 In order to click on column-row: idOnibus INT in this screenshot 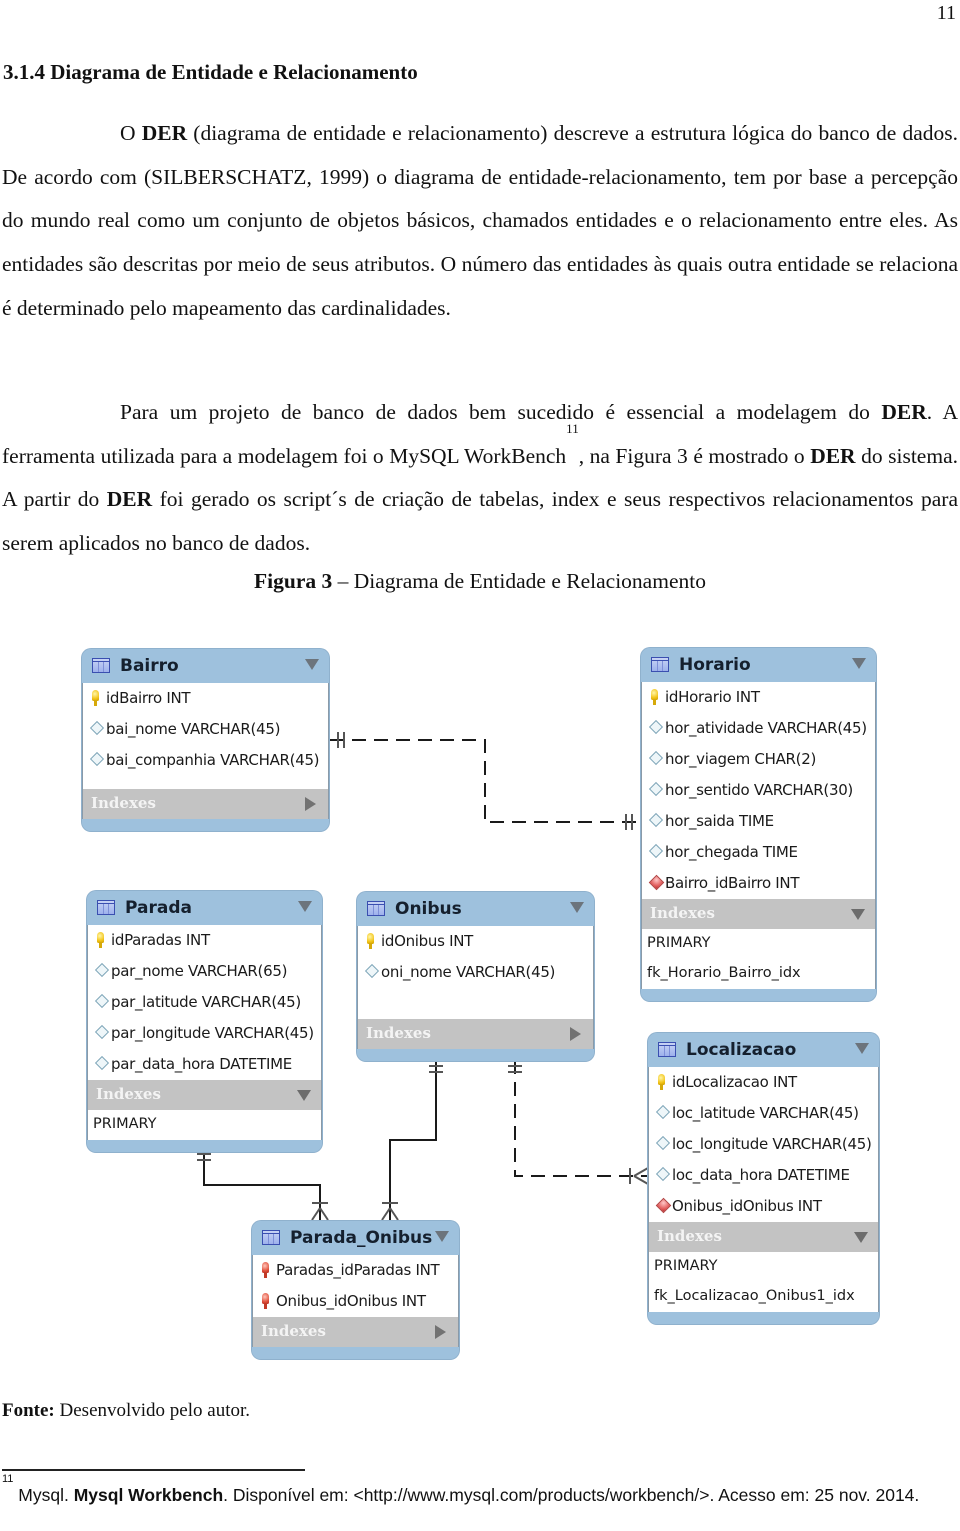, I will do `click(475, 941)`.